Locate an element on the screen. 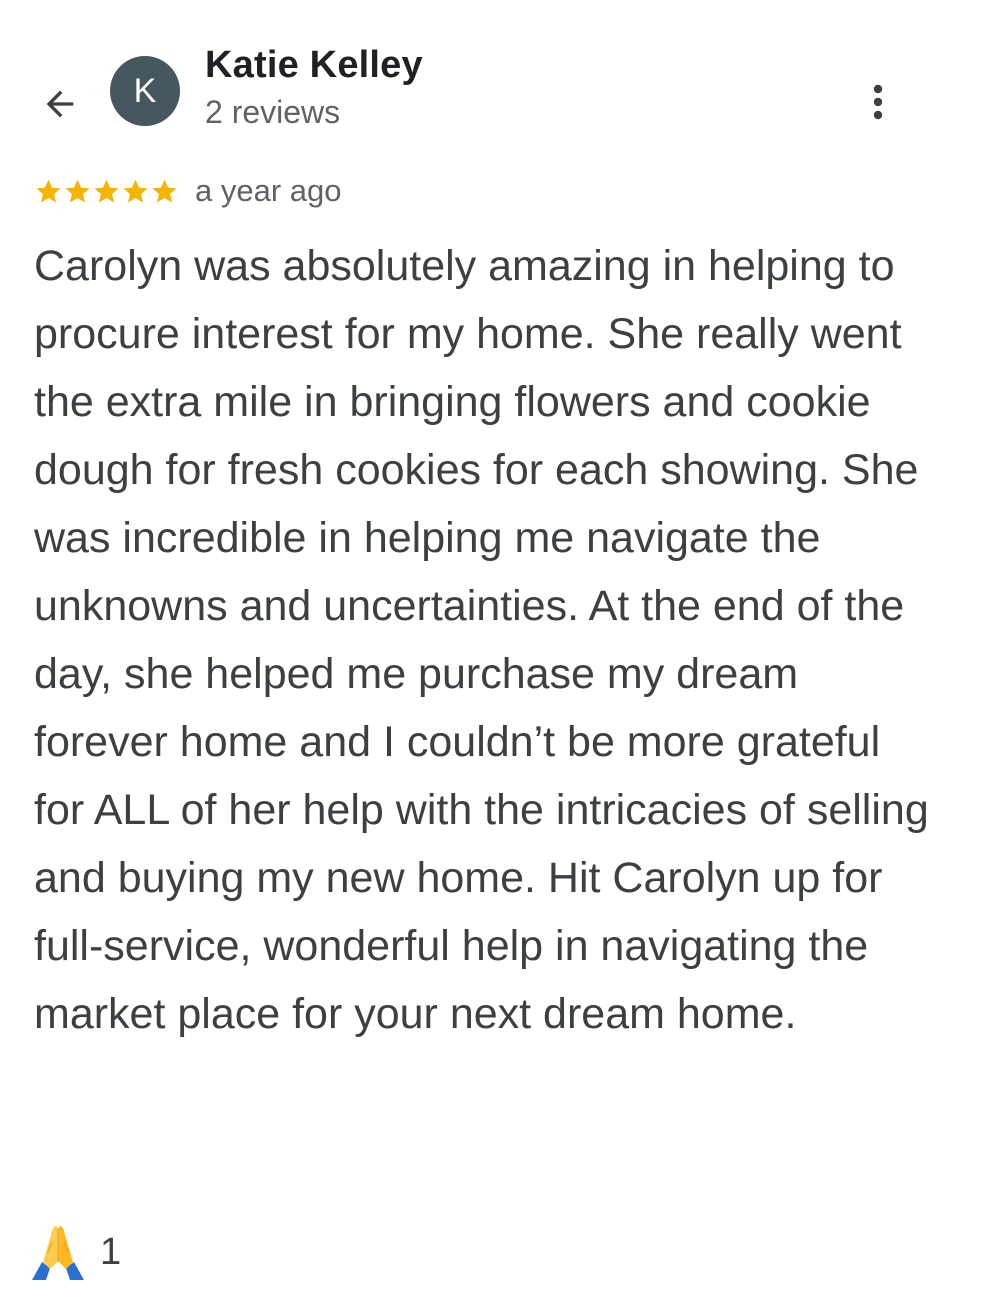 Image resolution: width=998 pixels, height=1290 pixels. reaction-button: 1 is located at coordinates (73, 1252).